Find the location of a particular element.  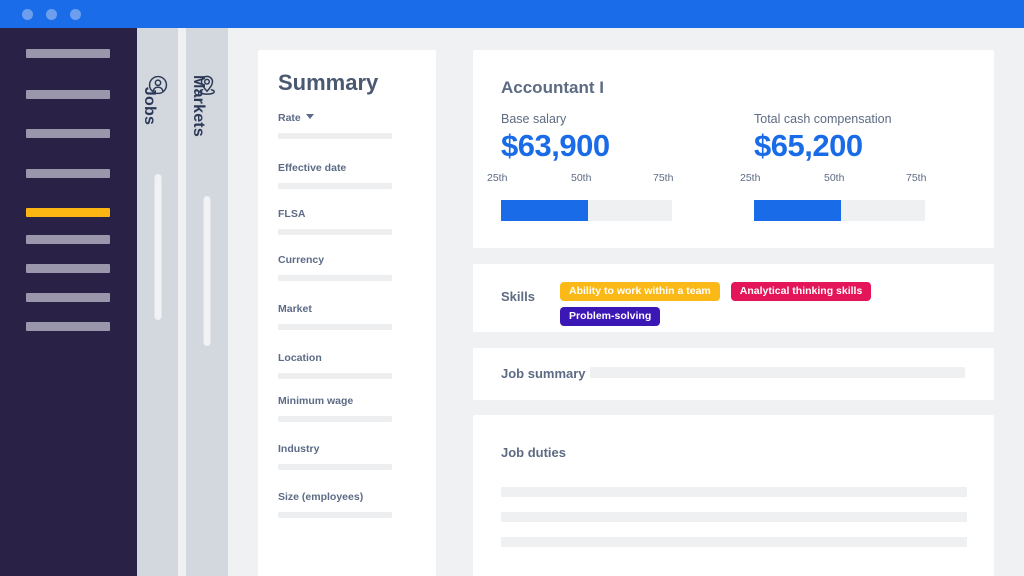

page-title: Summary is located at coordinates (328, 82).